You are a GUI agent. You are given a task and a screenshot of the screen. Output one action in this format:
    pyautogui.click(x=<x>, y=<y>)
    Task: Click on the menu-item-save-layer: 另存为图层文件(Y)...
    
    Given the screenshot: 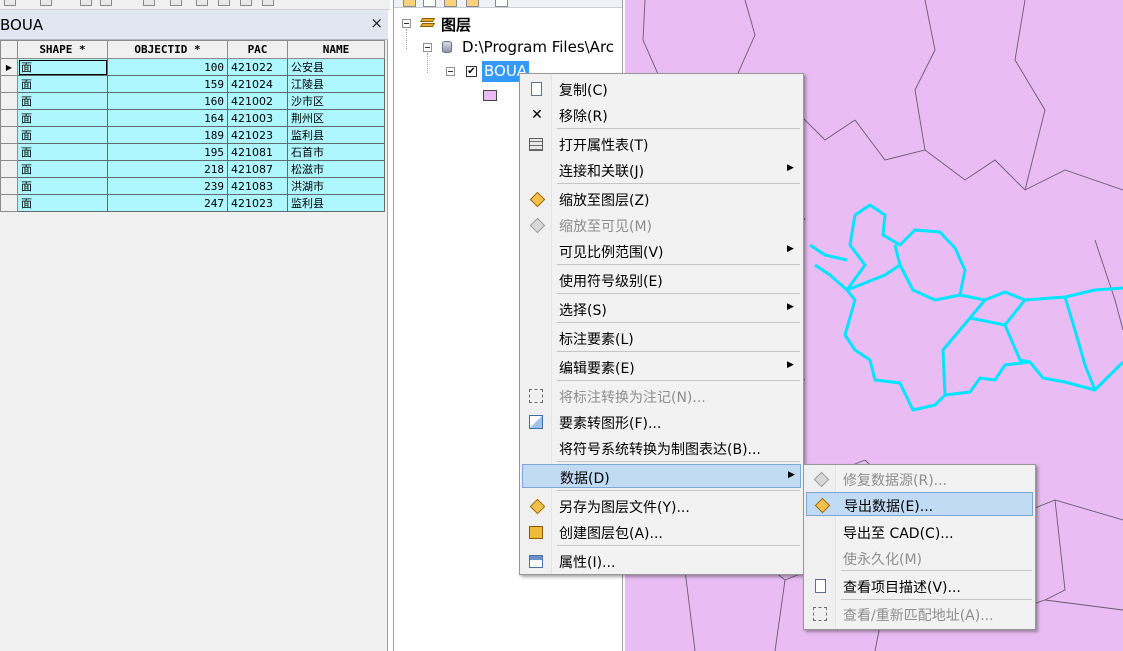 What is the action you would take?
    pyautogui.click(x=661, y=506)
    